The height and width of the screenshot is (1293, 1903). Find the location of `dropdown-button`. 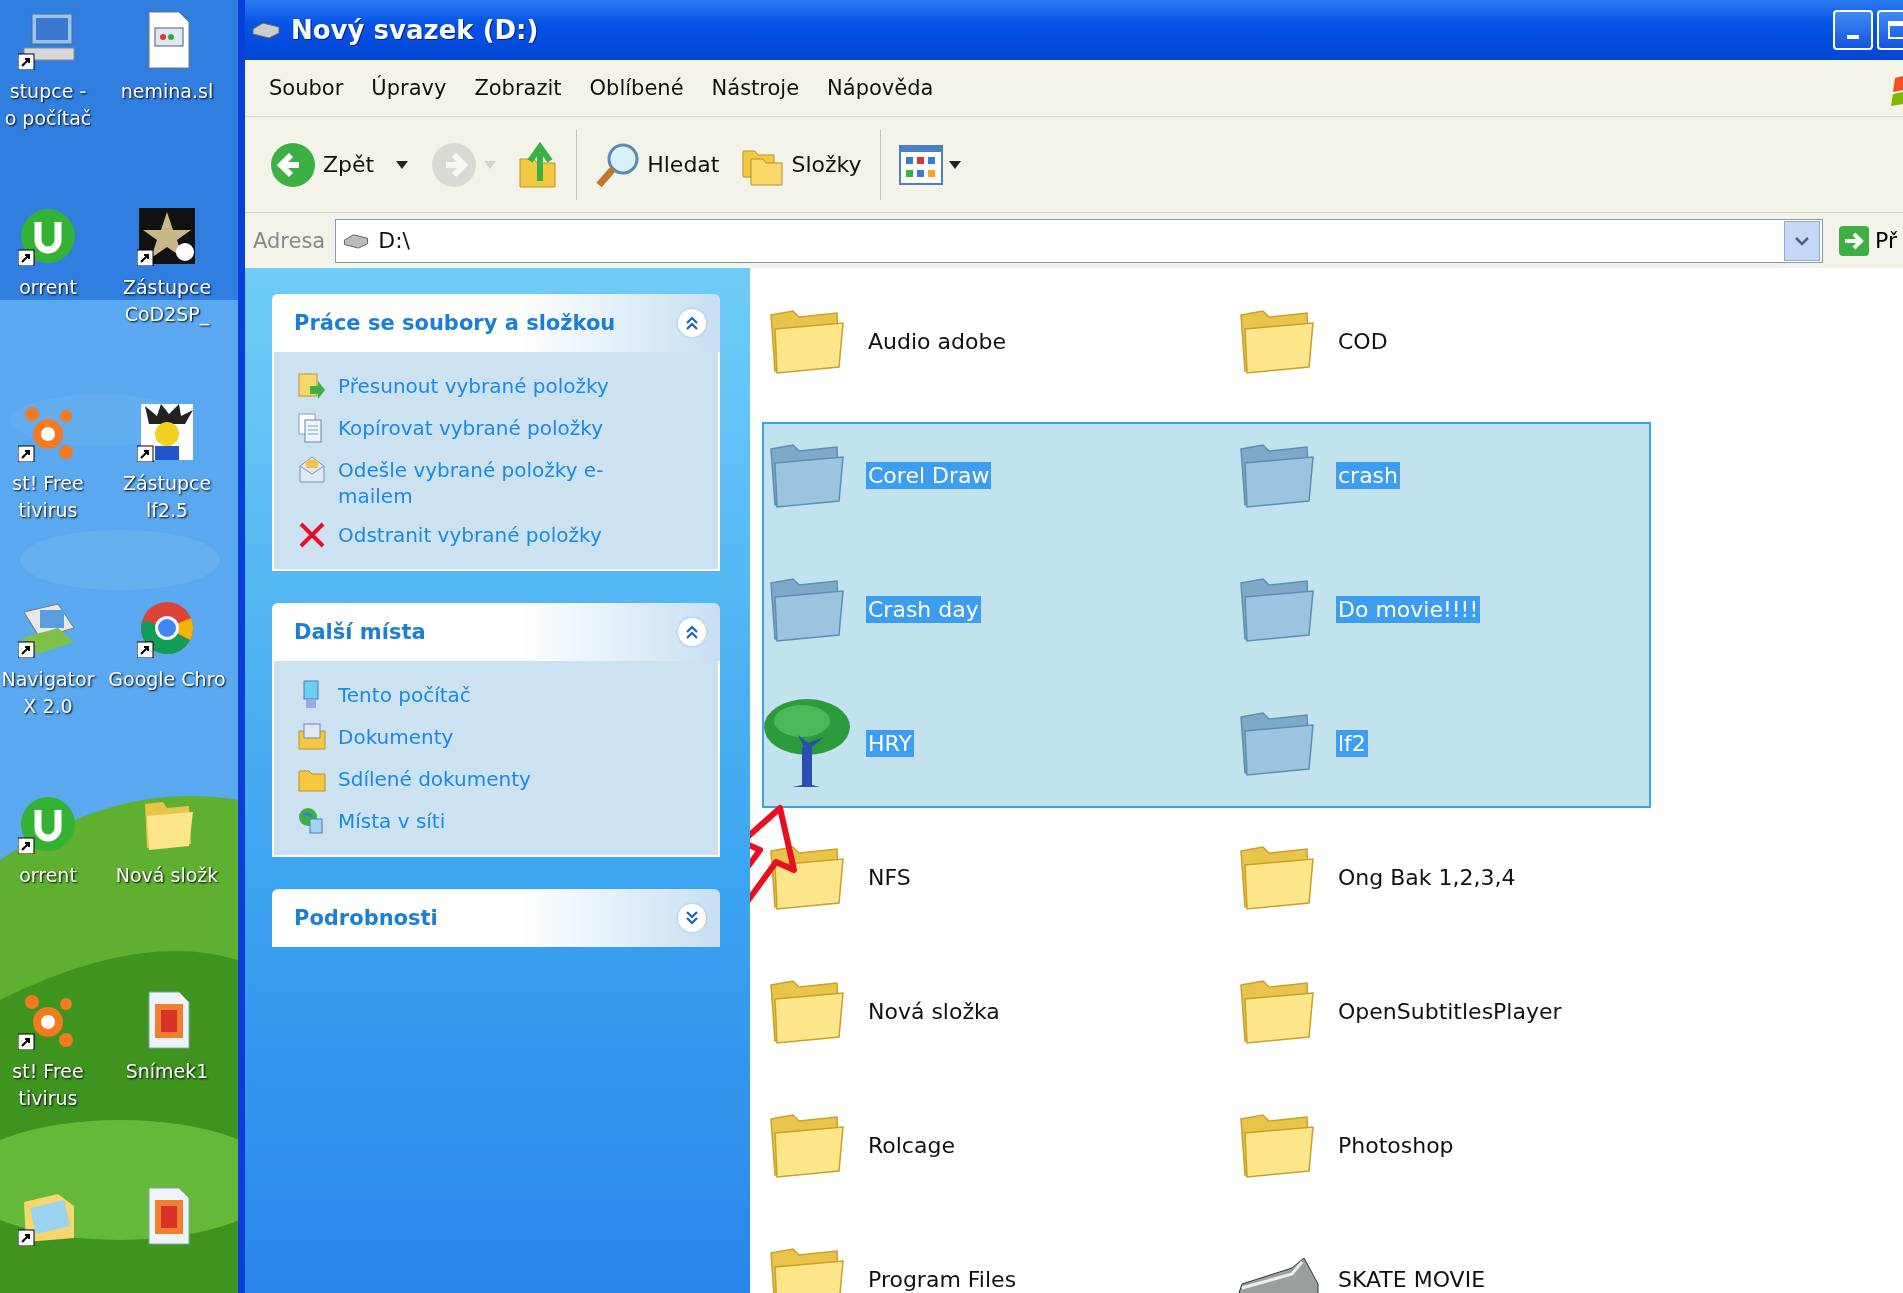

dropdown-button is located at coordinates (1802, 240).